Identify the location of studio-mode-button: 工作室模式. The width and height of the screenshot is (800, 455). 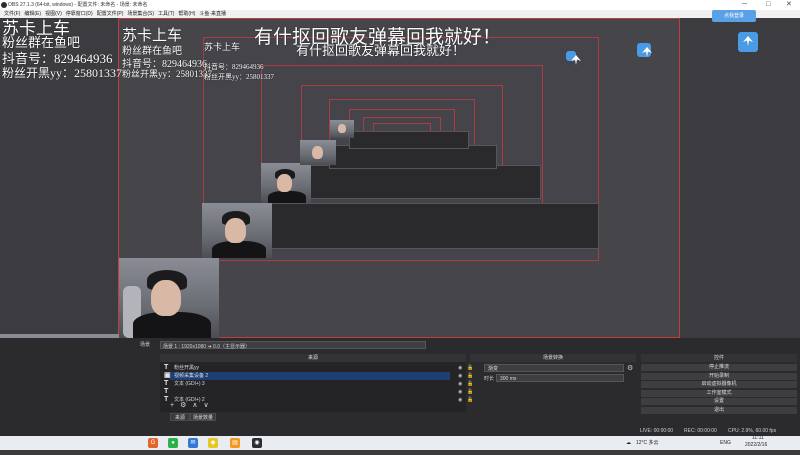
(719, 393).